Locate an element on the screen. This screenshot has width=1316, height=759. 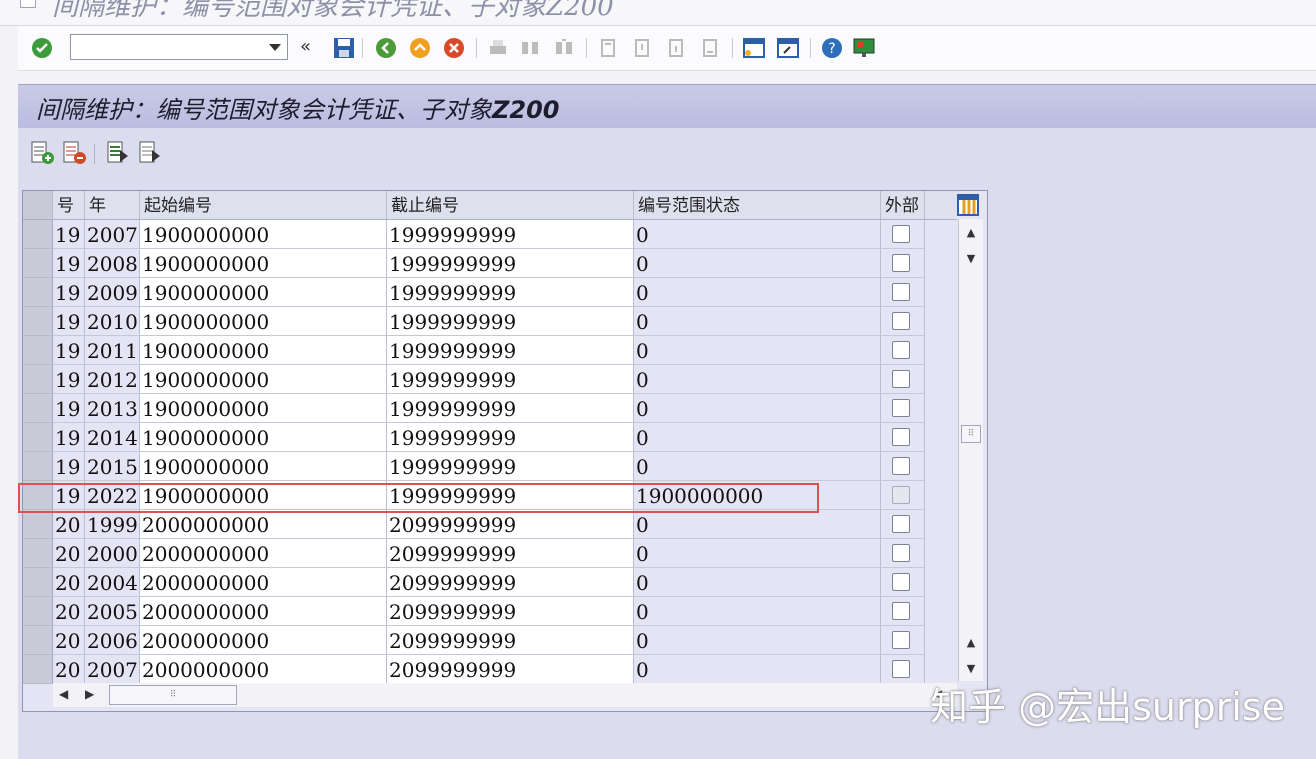
exit-icon is located at coordinates (420, 48).